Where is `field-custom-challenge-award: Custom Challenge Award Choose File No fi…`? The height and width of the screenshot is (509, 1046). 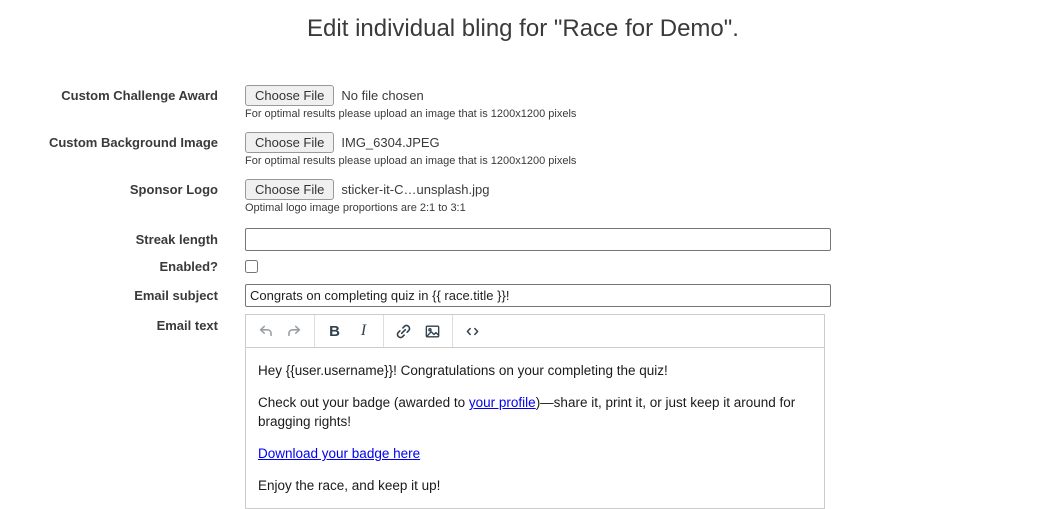
field-custom-challenge-award: Custom Challenge Award Choose File No fi… is located at coordinates (523, 103).